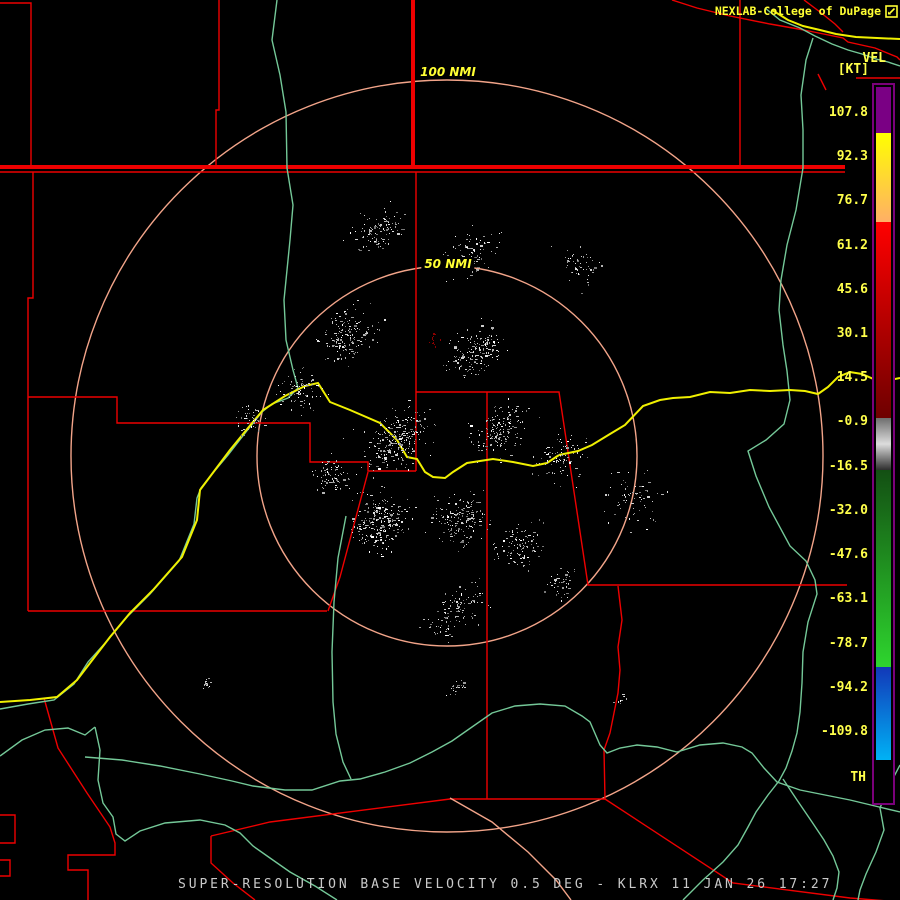 The height and width of the screenshot is (900, 900). I want to click on header-brand-link: NEXLAB-College of DuPage, so click(798, 11).